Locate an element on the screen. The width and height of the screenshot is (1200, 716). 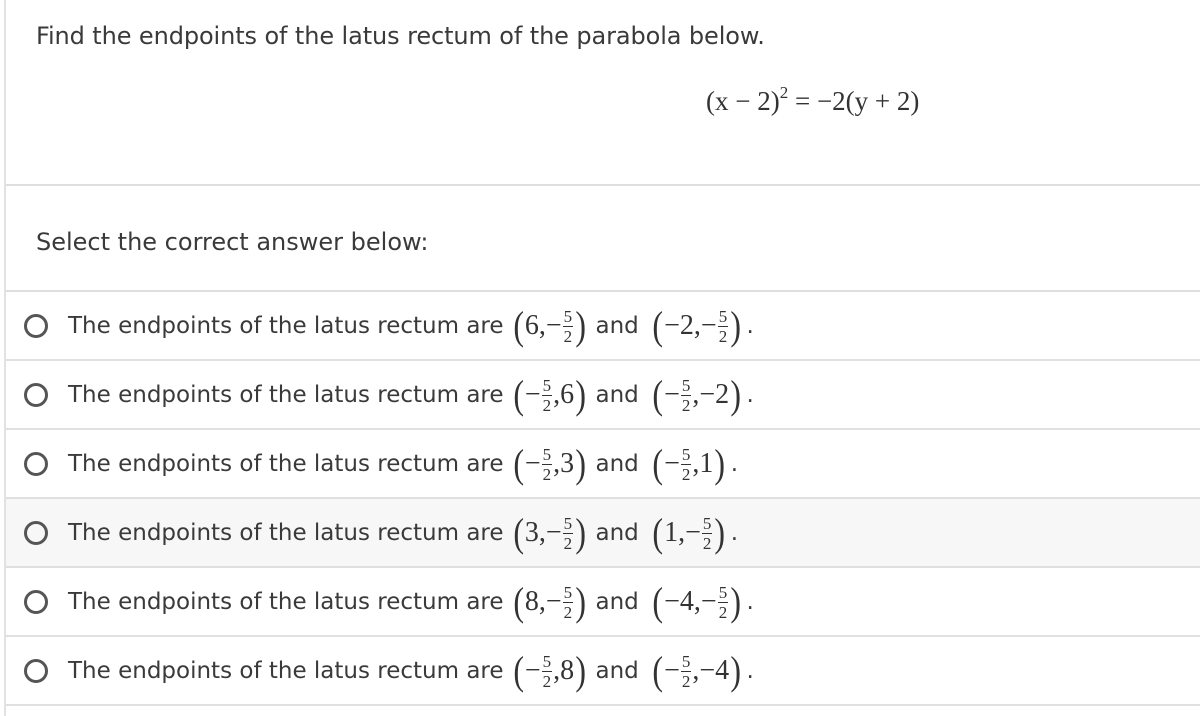
endpoint-2: (−2, −5 2) is located at coordinates (697, 325).